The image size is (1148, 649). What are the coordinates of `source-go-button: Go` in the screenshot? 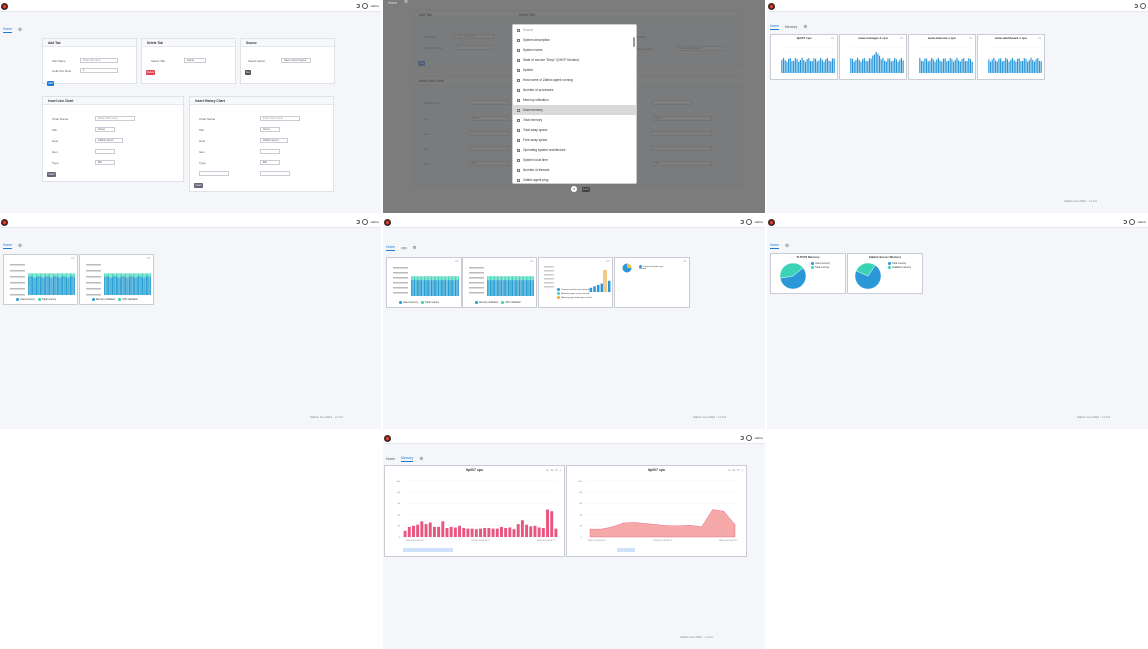 It's located at (248, 72).